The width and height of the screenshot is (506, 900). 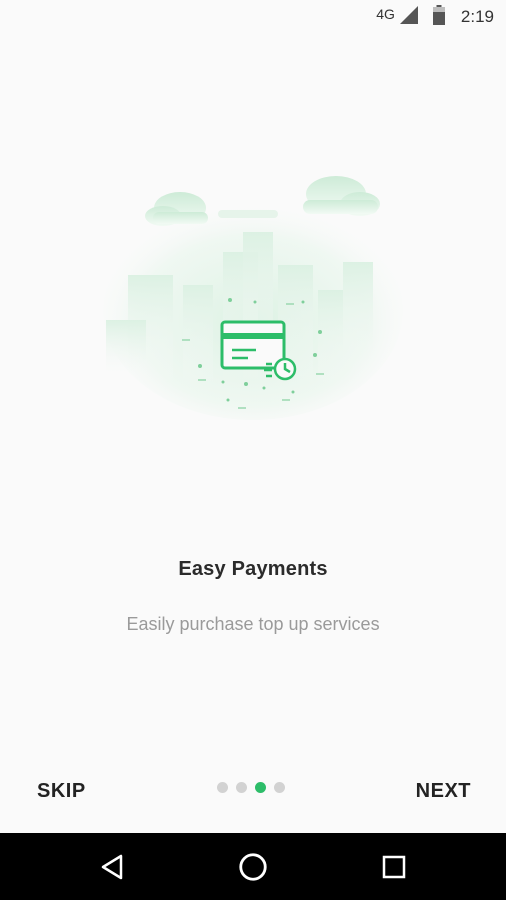 I want to click on battery-icon, so click(x=438, y=17).